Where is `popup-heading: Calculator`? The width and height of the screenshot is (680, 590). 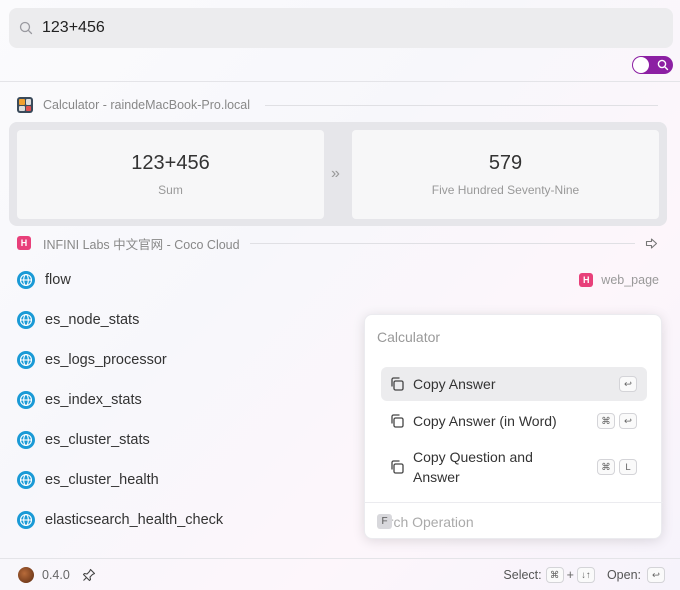
popup-heading: Calculator is located at coordinates (409, 337).